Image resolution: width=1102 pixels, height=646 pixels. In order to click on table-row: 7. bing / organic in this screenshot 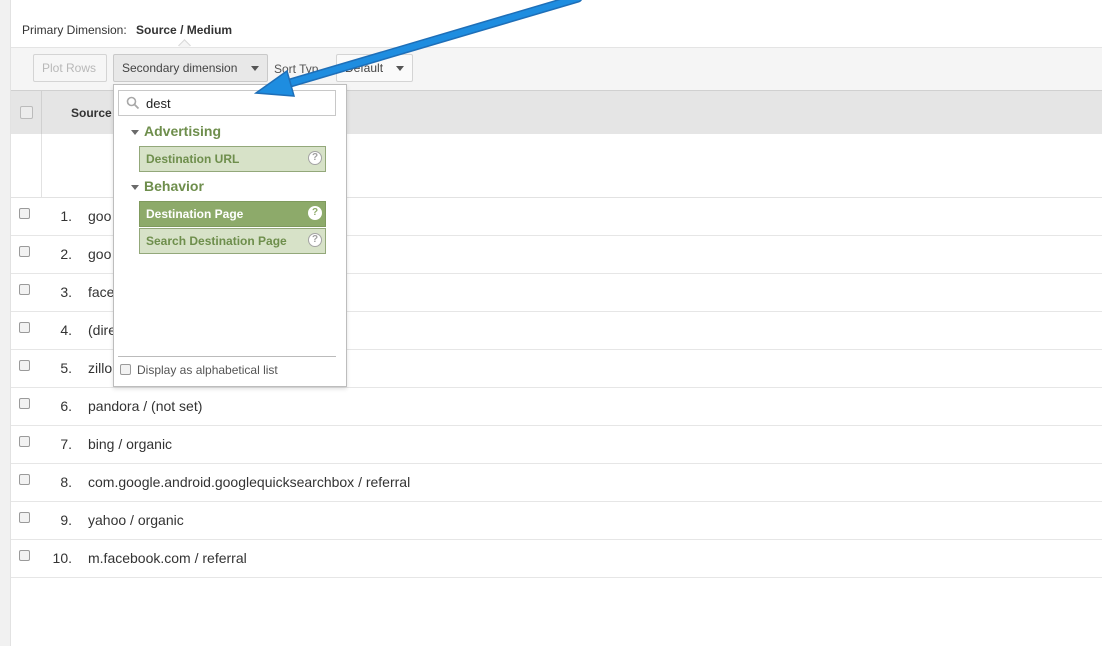, I will do `click(556, 445)`.